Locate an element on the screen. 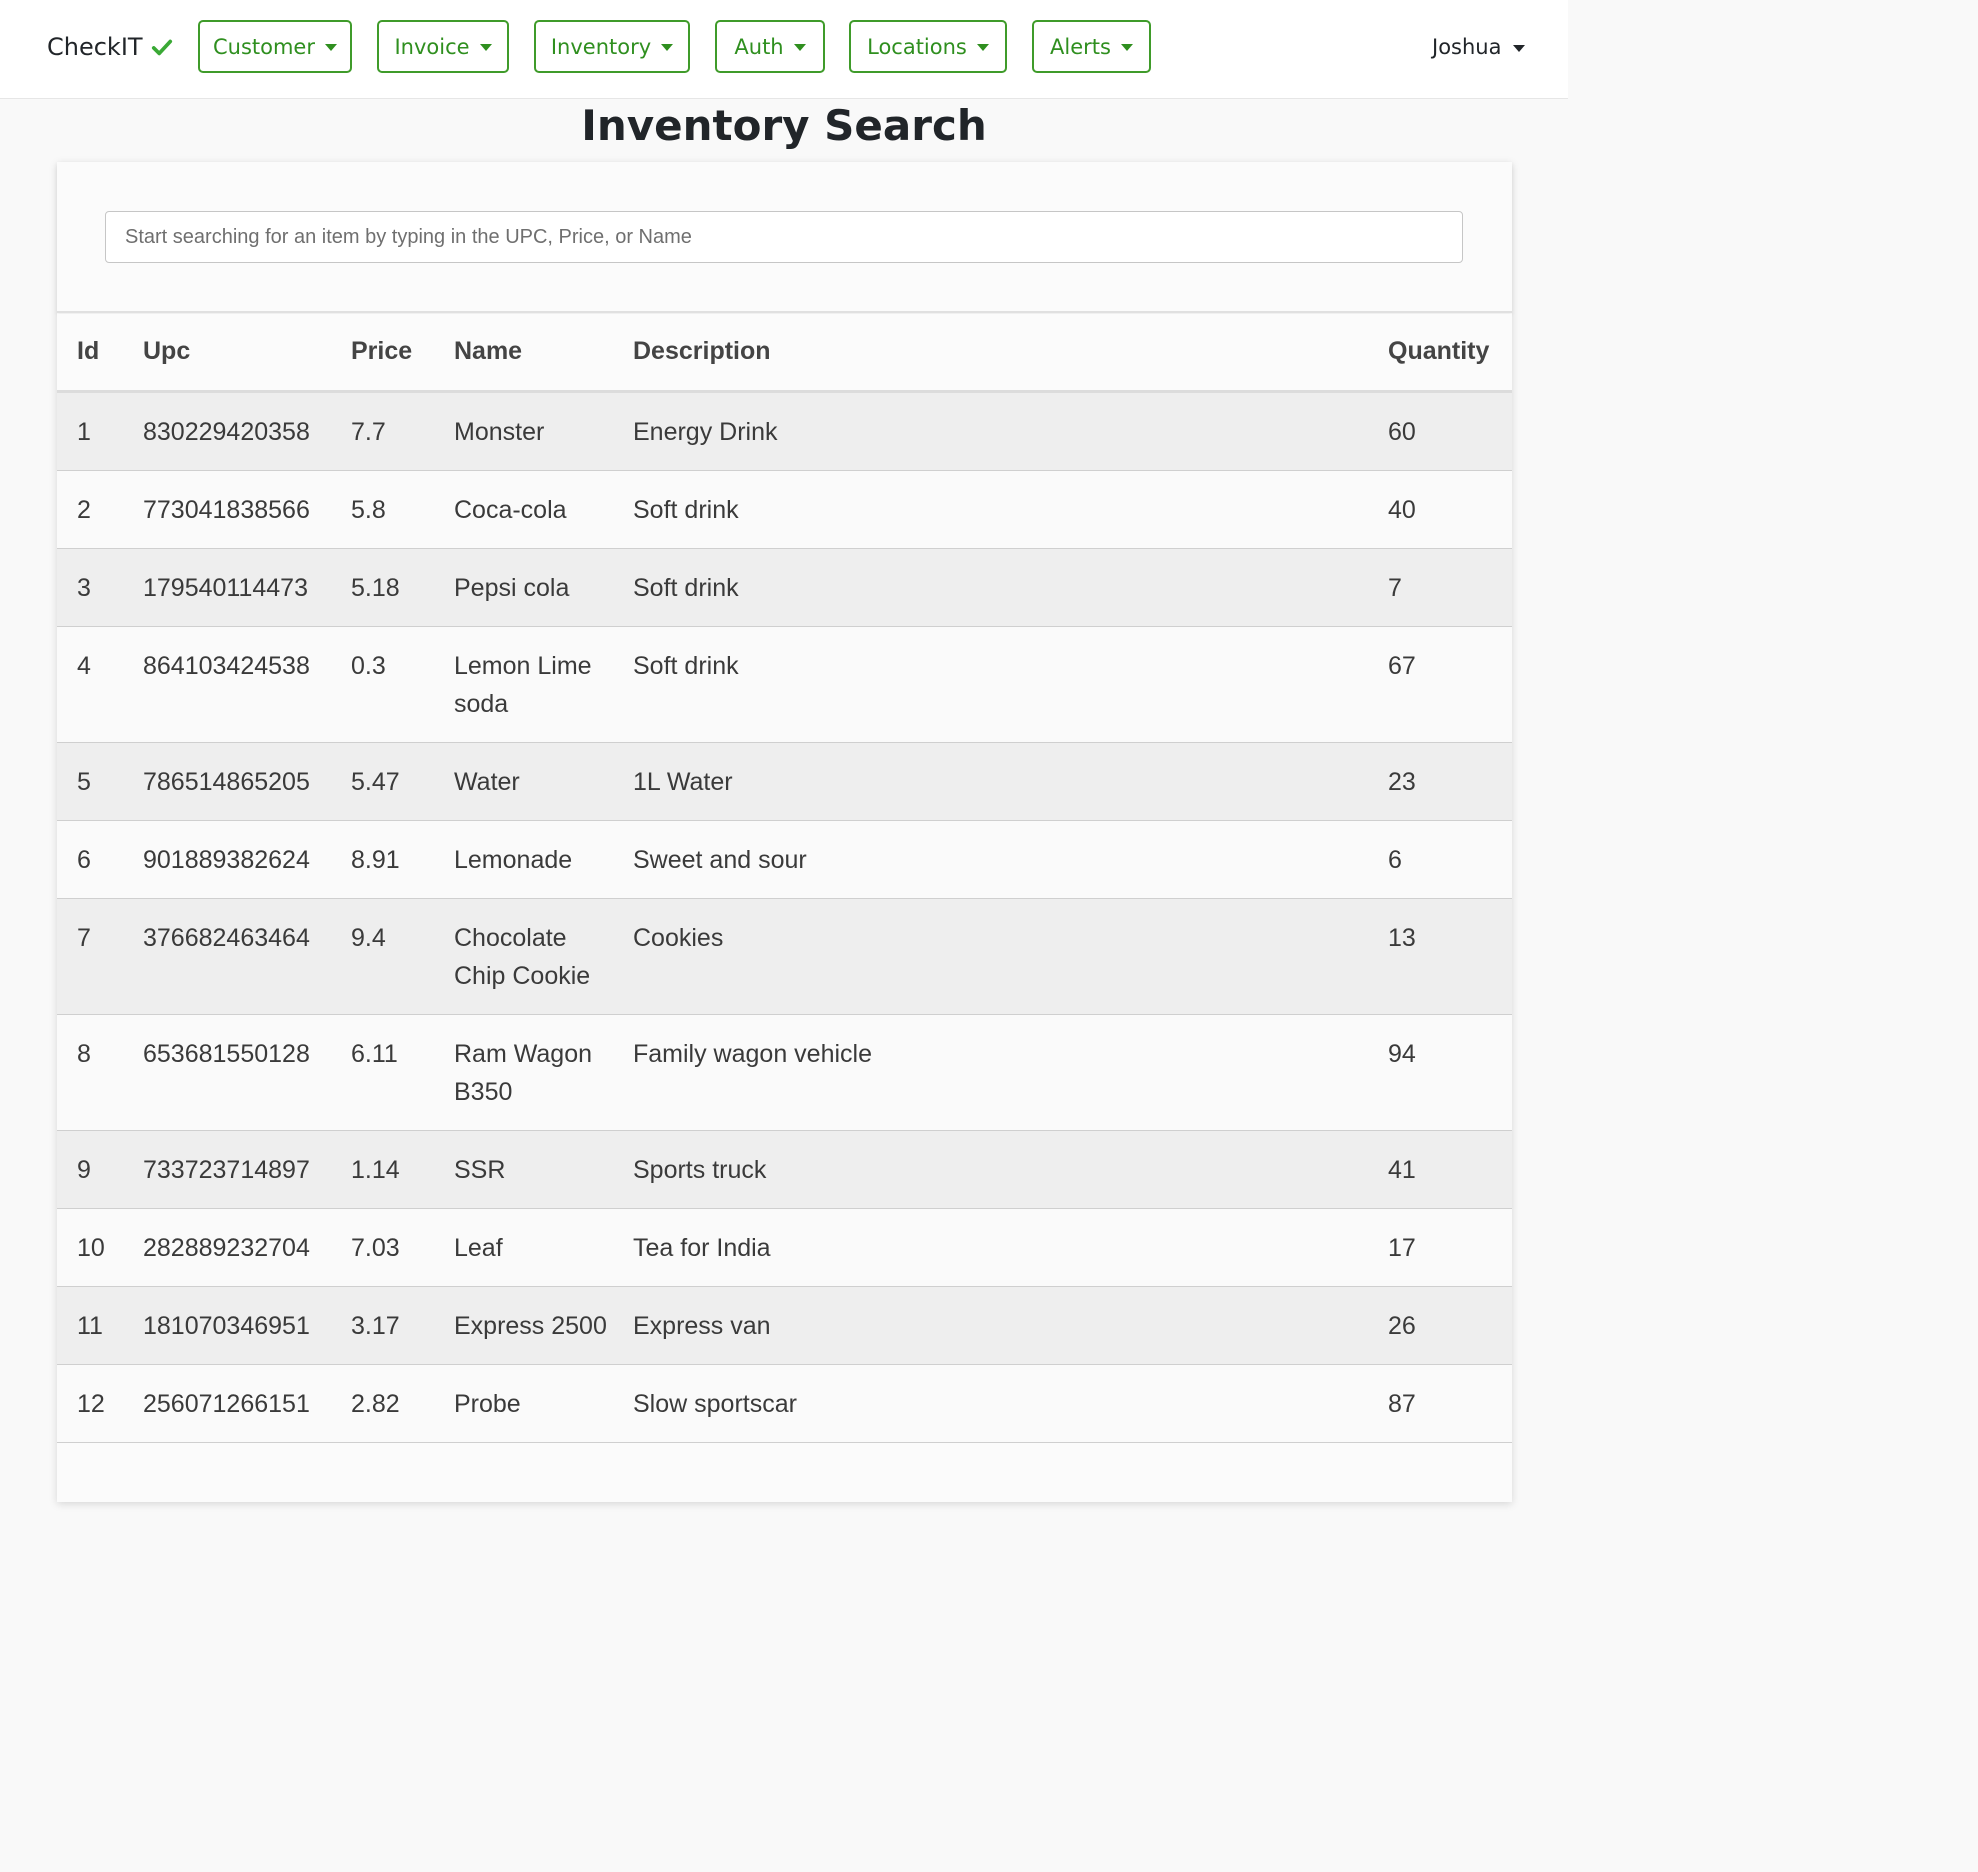 The image size is (1978, 1872). column-header-name: Name is located at coordinates (523, 353).